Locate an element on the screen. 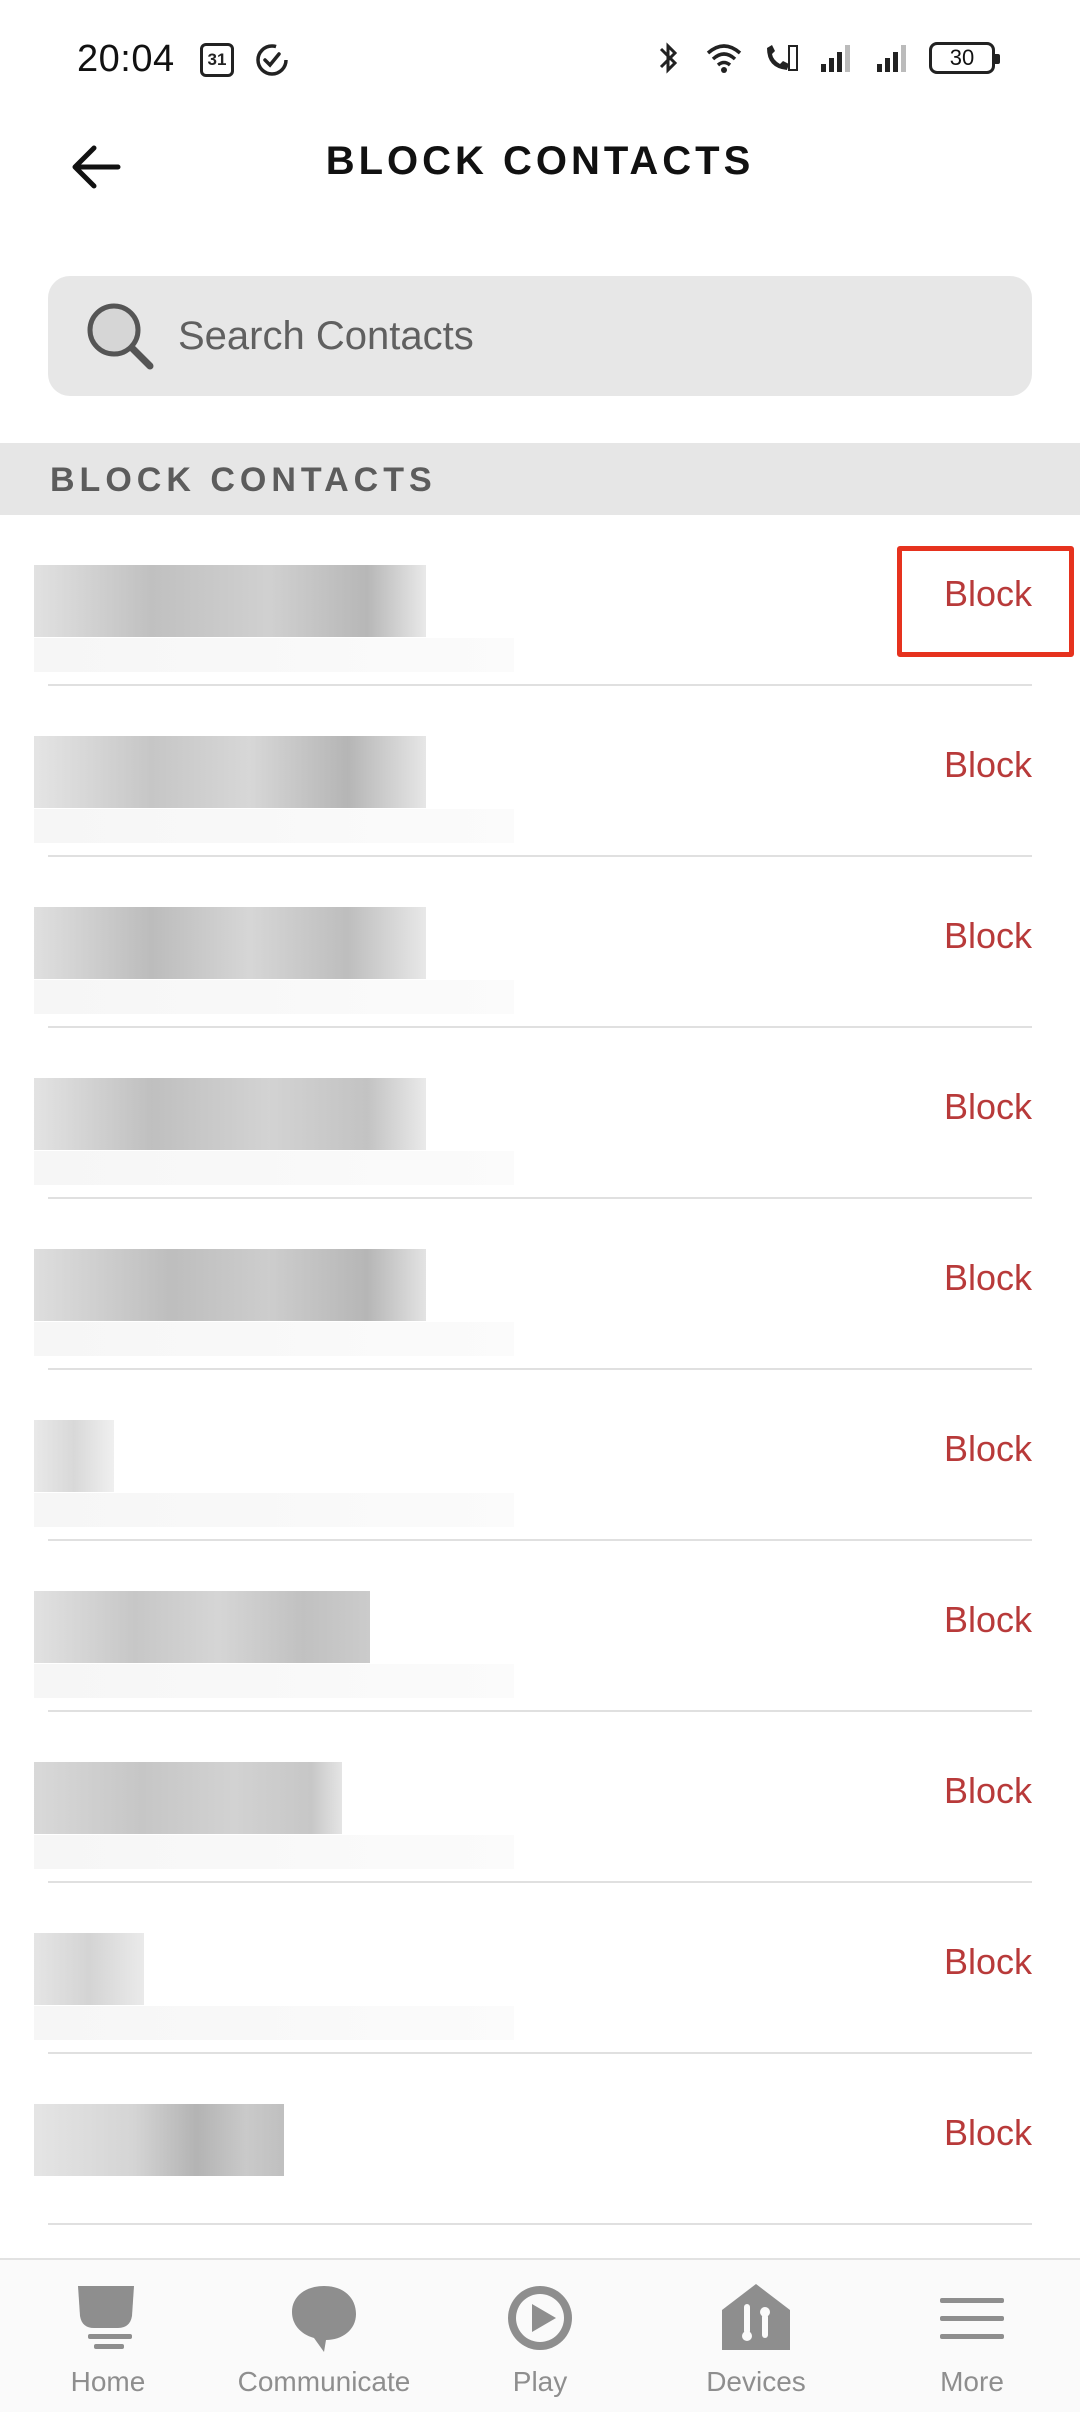  nav-play: Play is located at coordinates (540, 2336).